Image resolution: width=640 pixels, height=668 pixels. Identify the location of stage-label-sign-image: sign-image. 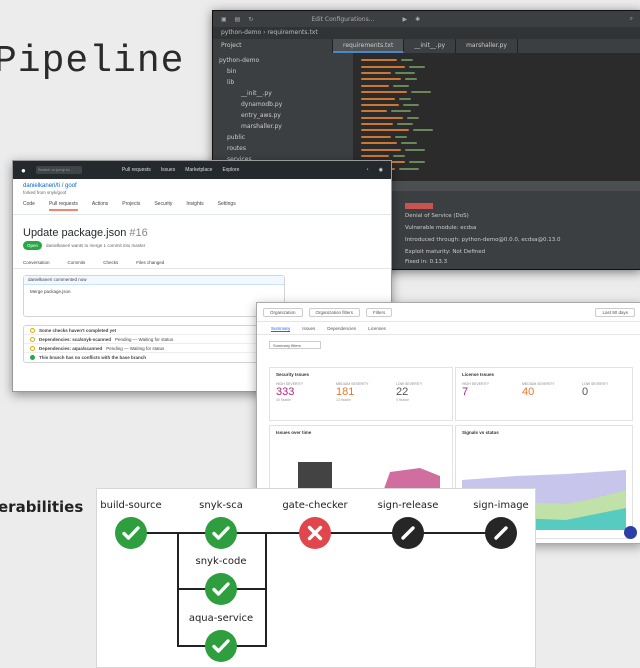
(501, 505).